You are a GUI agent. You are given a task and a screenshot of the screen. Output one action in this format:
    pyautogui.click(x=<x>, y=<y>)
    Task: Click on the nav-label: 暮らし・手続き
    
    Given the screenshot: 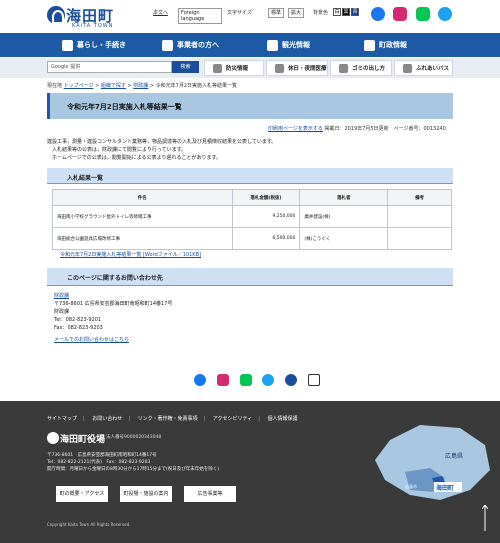 What is the action you would take?
    pyautogui.click(x=101, y=45)
    